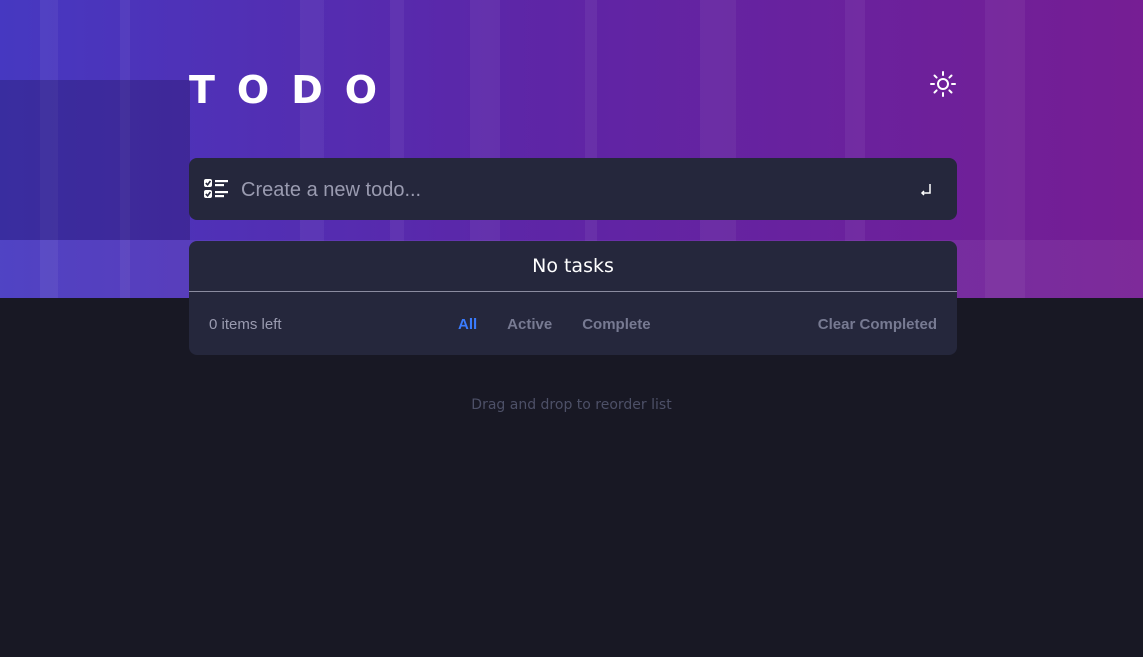 The width and height of the screenshot is (1143, 657). Describe the element at coordinates (245, 324) in the screenshot. I see `items-left-count: 0 items left` at that location.